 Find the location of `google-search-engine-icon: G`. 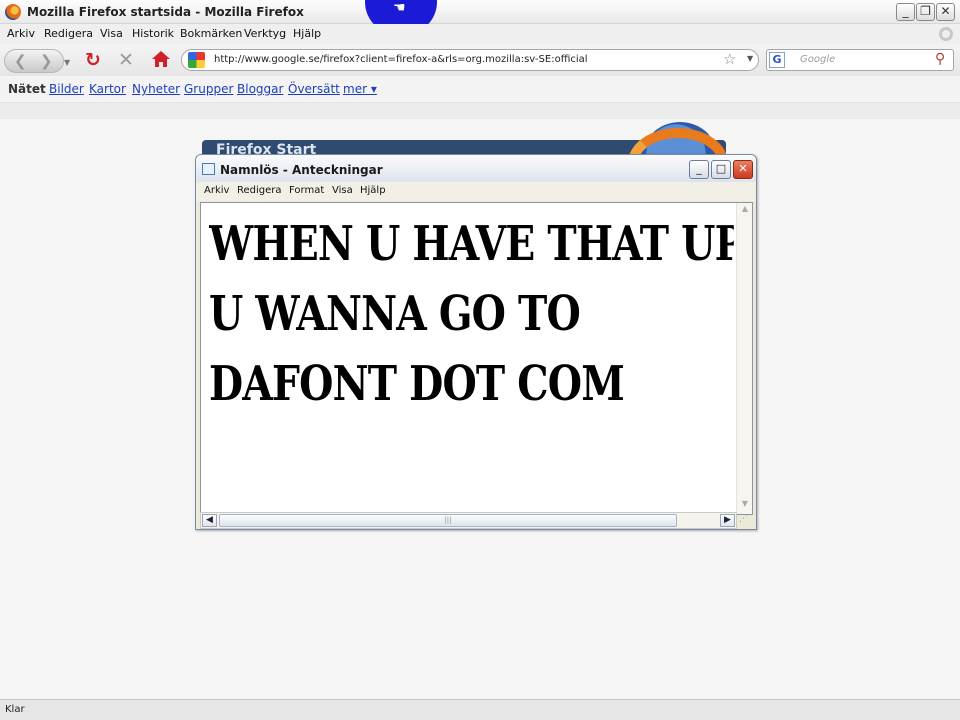

google-search-engine-icon: G is located at coordinates (777, 60).